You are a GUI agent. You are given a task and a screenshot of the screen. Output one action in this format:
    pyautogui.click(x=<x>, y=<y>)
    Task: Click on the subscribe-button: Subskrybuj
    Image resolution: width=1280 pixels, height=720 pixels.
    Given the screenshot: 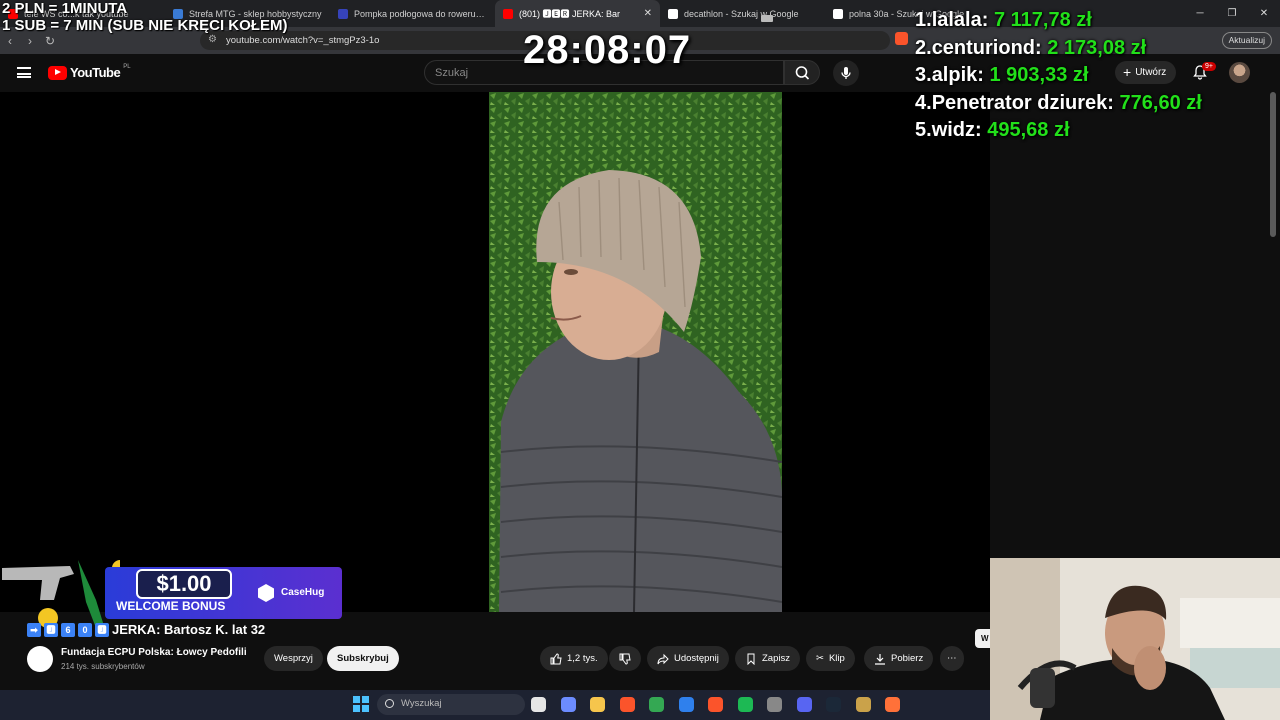 What is the action you would take?
    pyautogui.click(x=363, y=658)
    